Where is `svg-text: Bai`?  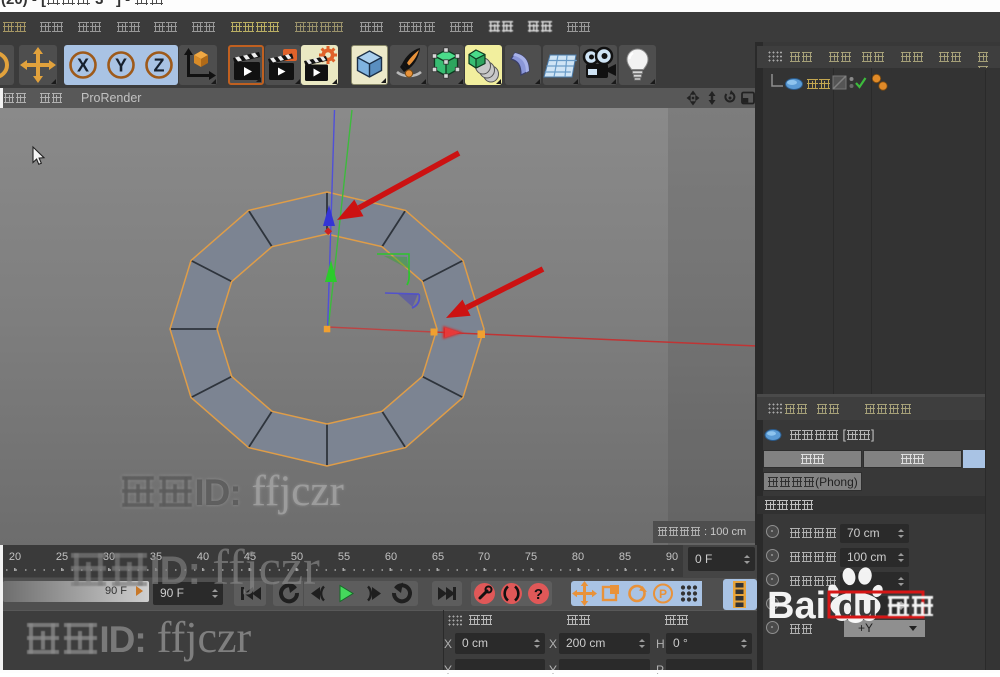
svg-text: Bai is located at coordinates (796, 606).